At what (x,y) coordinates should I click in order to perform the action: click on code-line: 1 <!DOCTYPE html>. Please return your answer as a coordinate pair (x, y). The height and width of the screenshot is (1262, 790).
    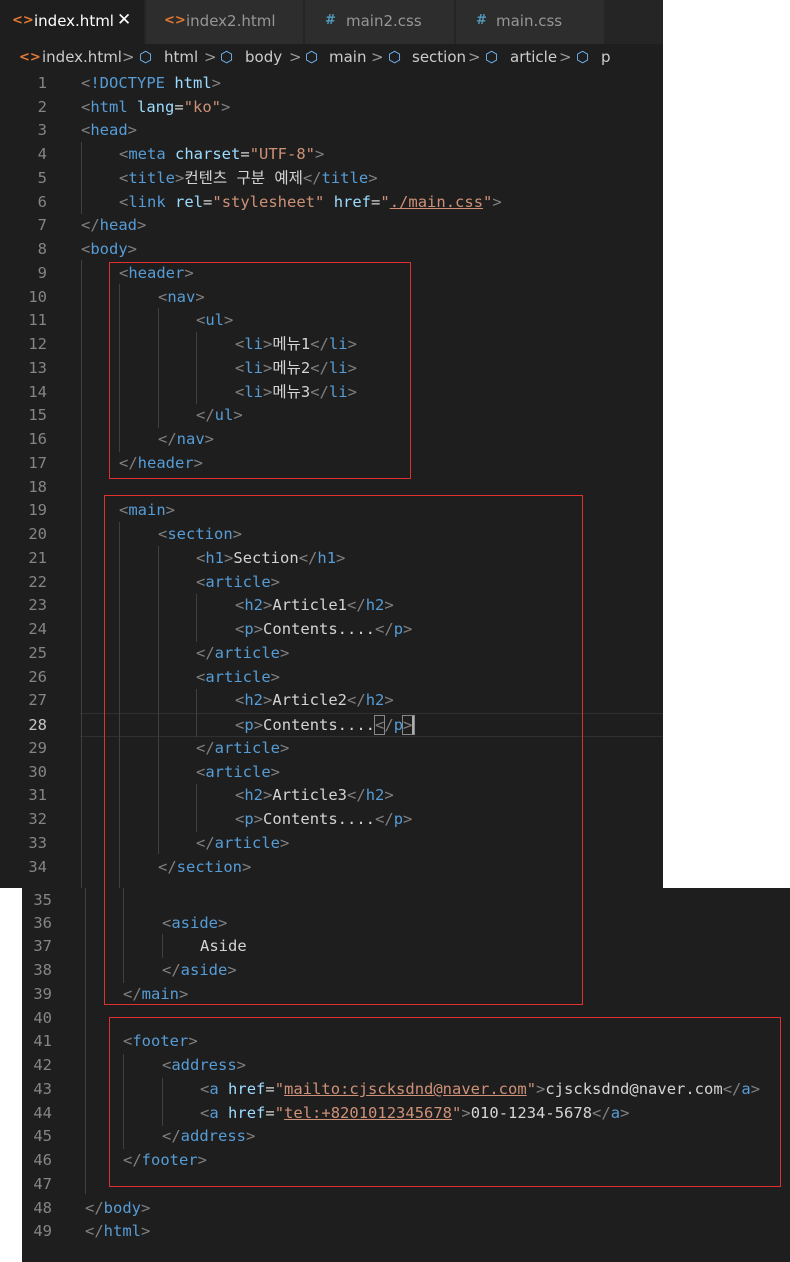
    Looking at the image, I should click on (331, 83).